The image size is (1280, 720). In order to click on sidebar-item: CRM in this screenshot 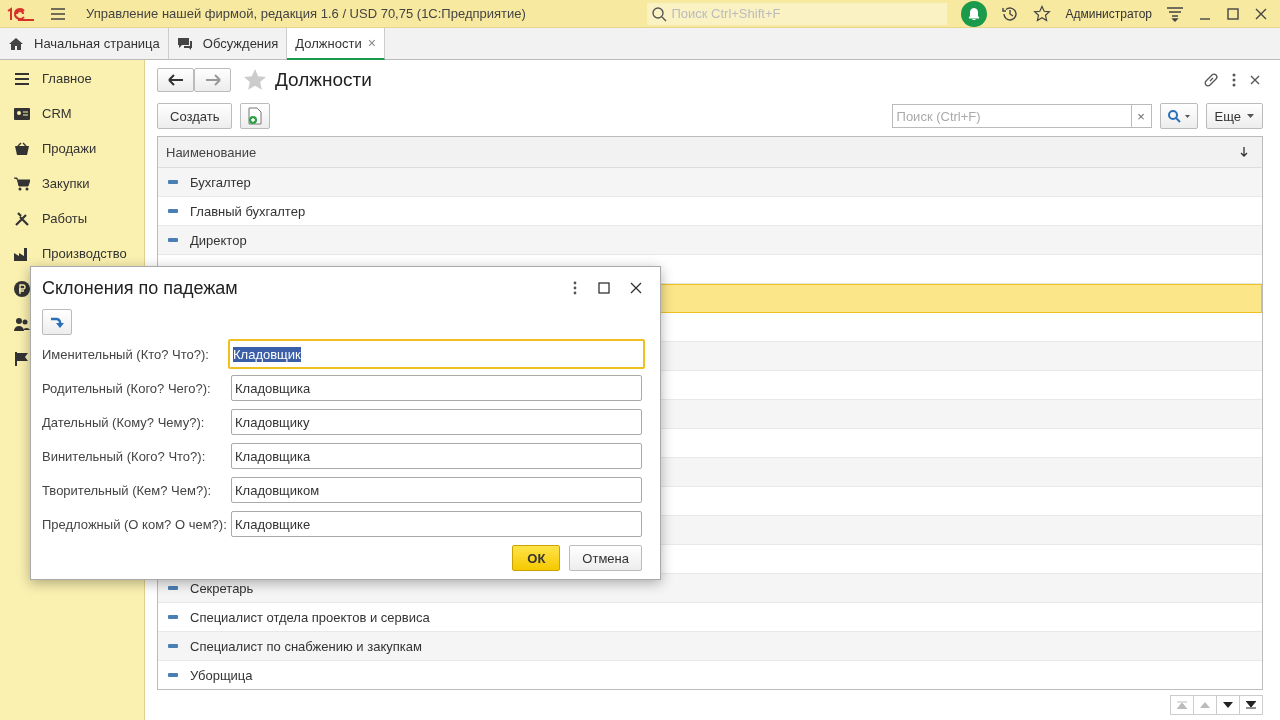, I will do `click(57, 113)`.